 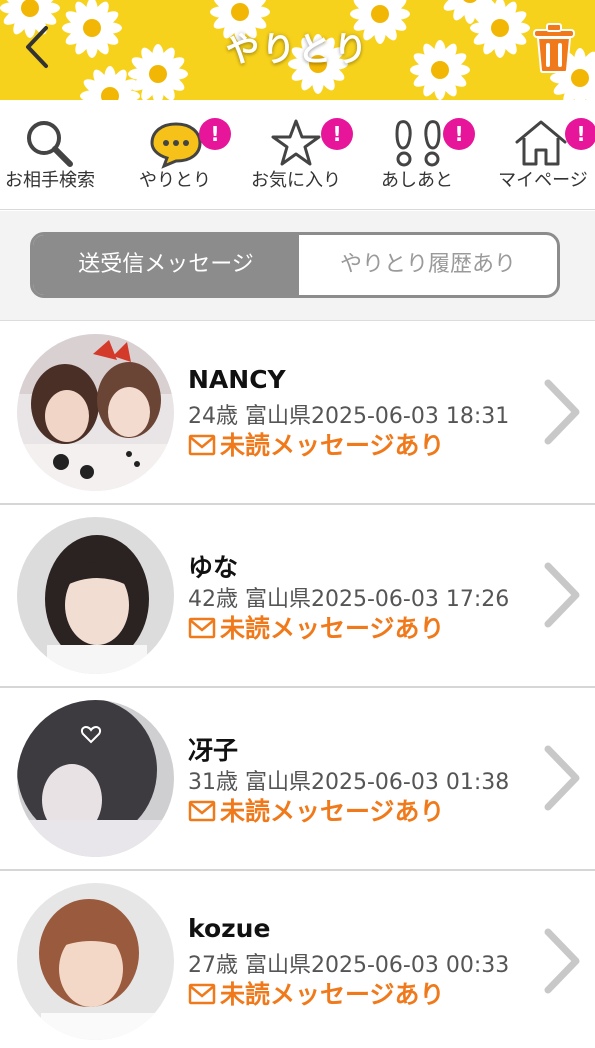 I want to click on tab-label: あしあと, so click(x=417, y=180).